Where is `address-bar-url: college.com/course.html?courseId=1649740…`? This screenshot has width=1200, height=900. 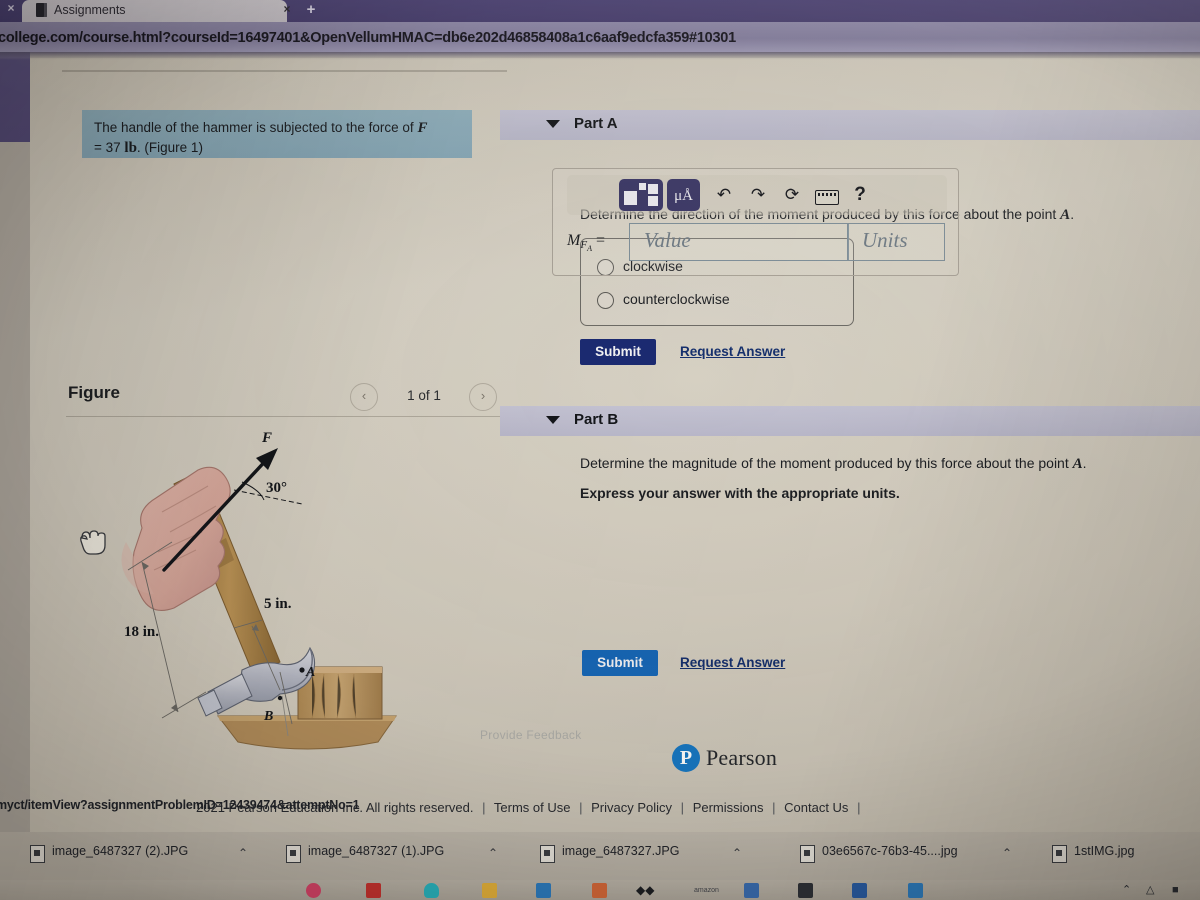 address-bar-url: college.com/course.html?courseId=1649740… is located at coordinates (504, 38).